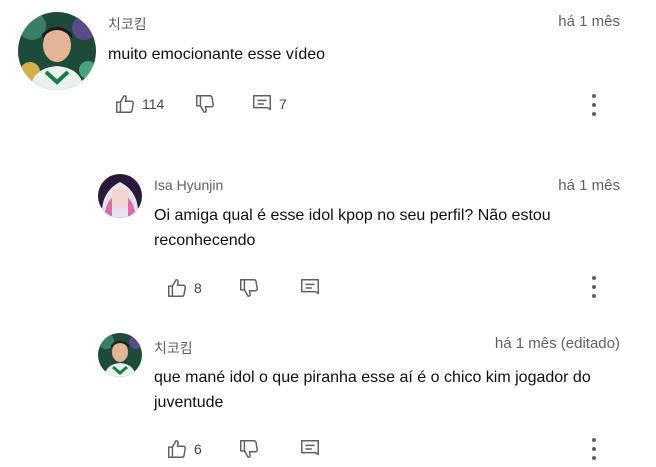 This screenshot has width=656, height=467. What do you see at coordinates (139, 104) in the screenshot?
I see `like-button: 114` at bounding box center [139, 104].